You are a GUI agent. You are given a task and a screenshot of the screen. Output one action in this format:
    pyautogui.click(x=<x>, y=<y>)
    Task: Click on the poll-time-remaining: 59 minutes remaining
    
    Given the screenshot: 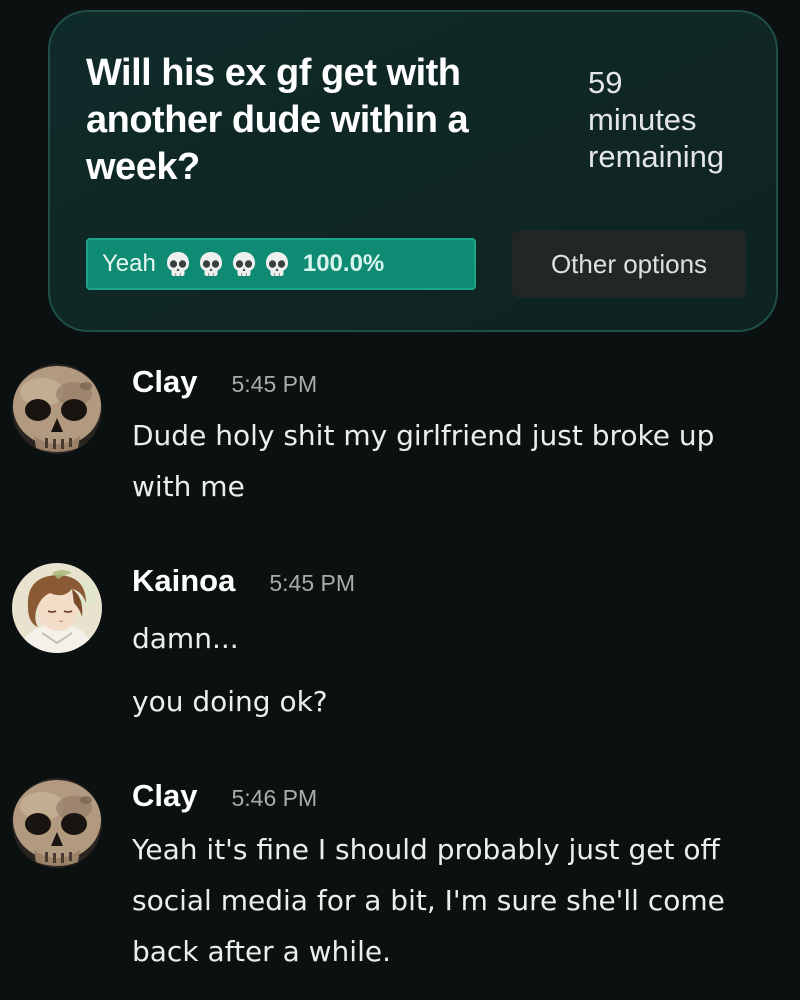 What is the action you would take?
    pyautogui.click(x=678, y=119)
    